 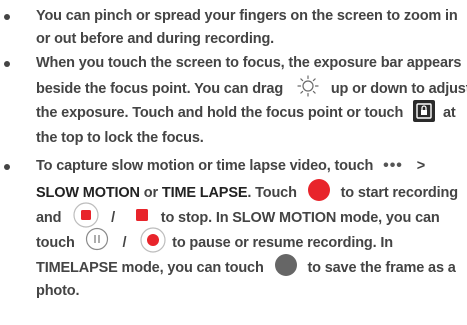 I want to click on bullet-slowmo-line-6: photo., so click(x=58, y=291).